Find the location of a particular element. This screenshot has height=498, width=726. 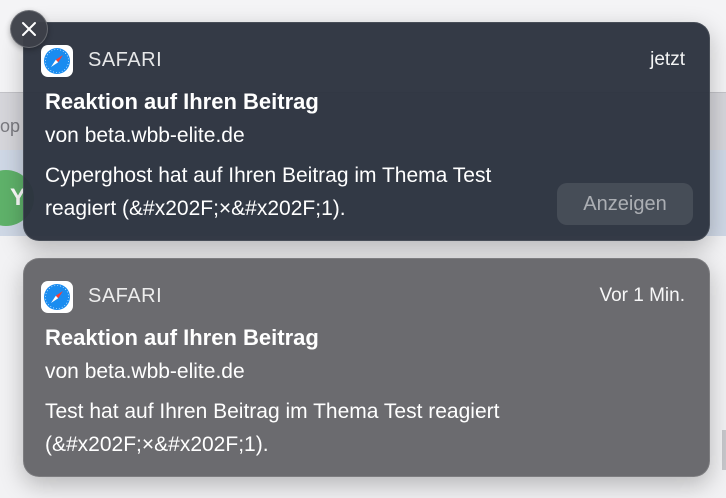

show-button: Anzeigen is located at coordinates (625, 204).